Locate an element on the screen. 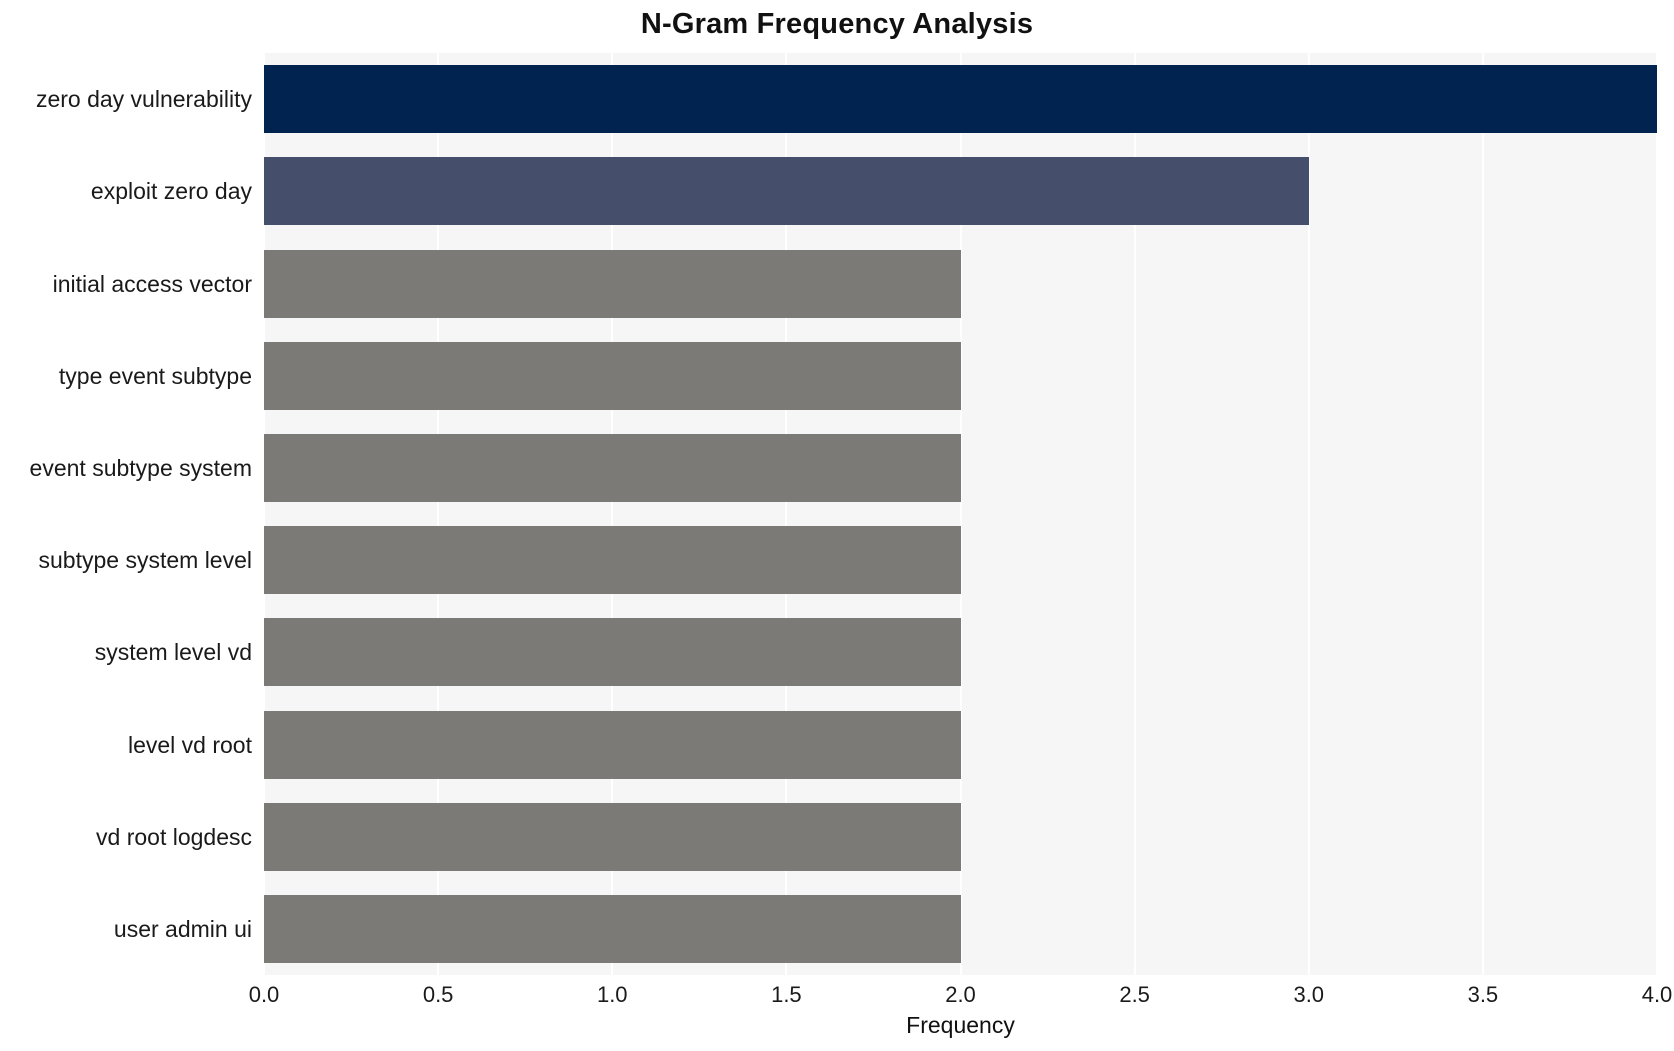 Image resolution: width=1674 pixels, height=1051 pixels. x-tick-label: 0.0 is located at coordinates (264, 994).